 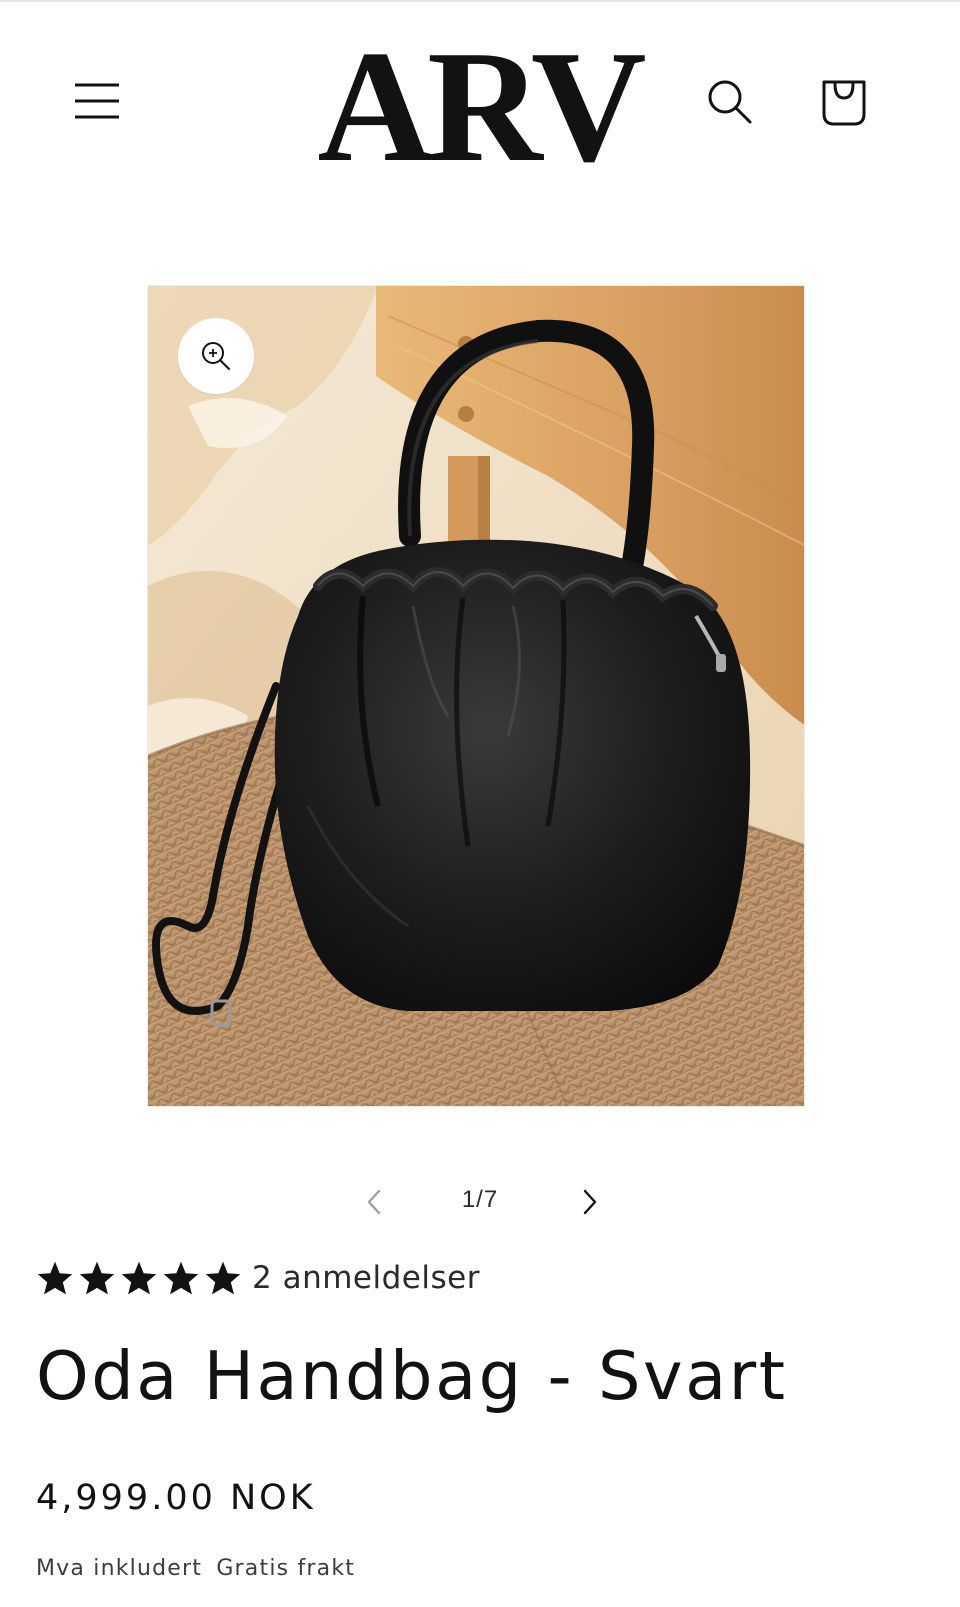 I want to click on logo-text: ARV, so click(x=480, y=103).